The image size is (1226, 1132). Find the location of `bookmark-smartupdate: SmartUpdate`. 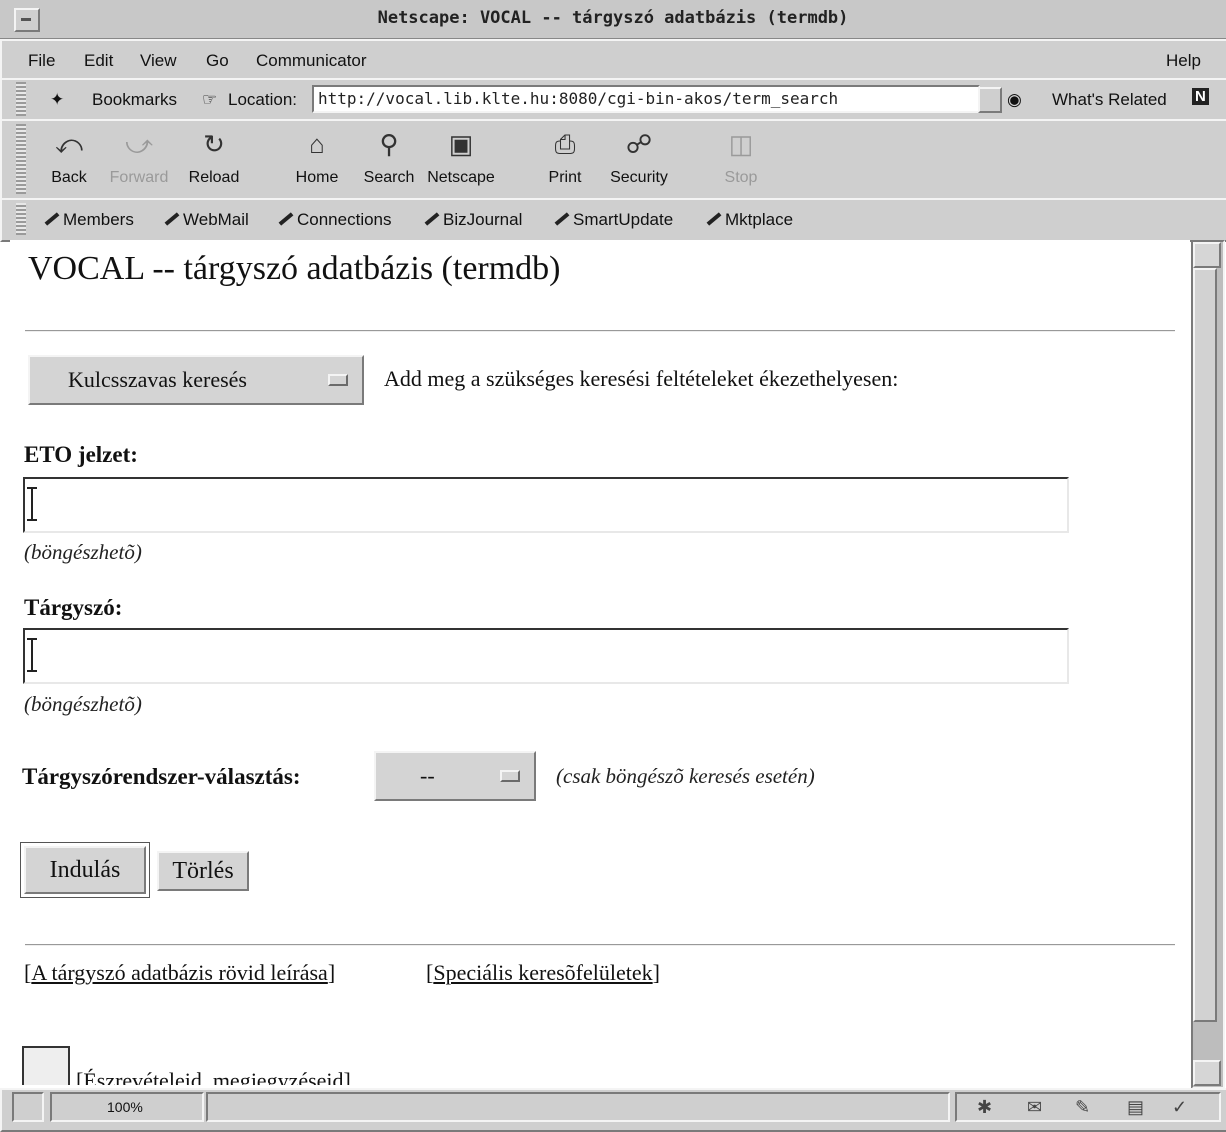

bookmark-smartupdate: SmartUpdate is located at coordinates (612, 220).